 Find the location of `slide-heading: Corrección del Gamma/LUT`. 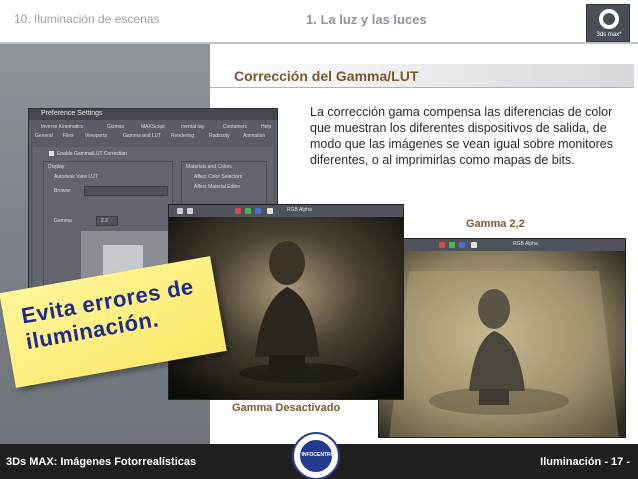

slide-heading: Corrección del Gamma/LUT is located at coordinates (326, 76).